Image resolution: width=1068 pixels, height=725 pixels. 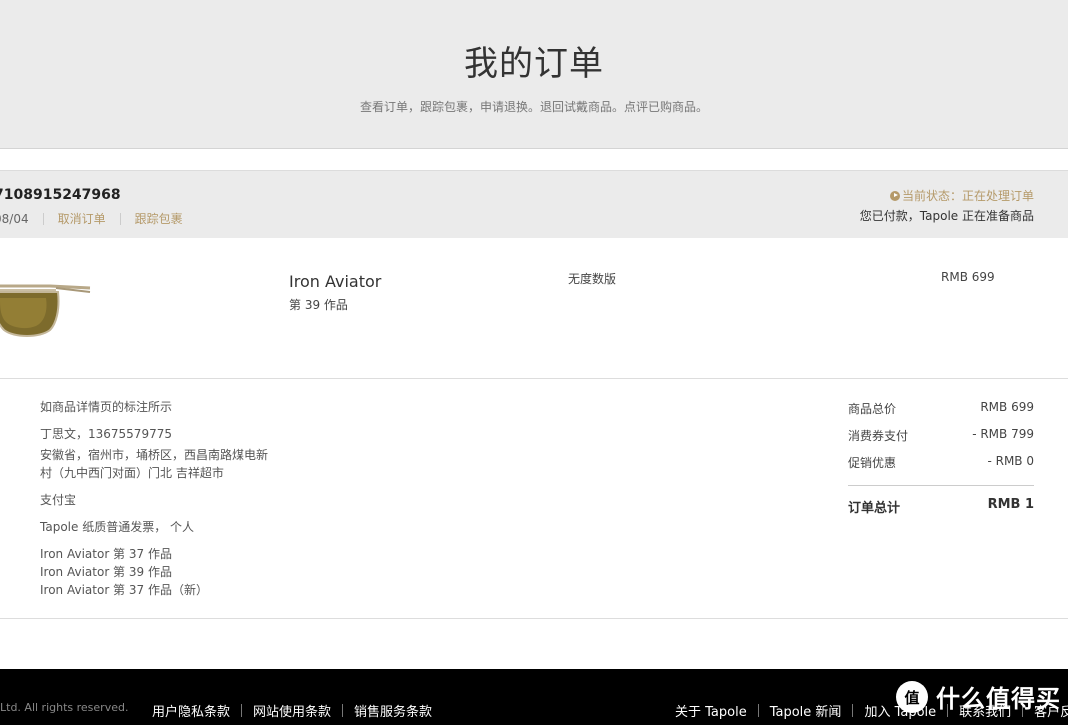 What do you see at coordinates (82, 218) in the screenshot?
I see `cancel-order-link: 取消订单` at bounding box center [82, 218].